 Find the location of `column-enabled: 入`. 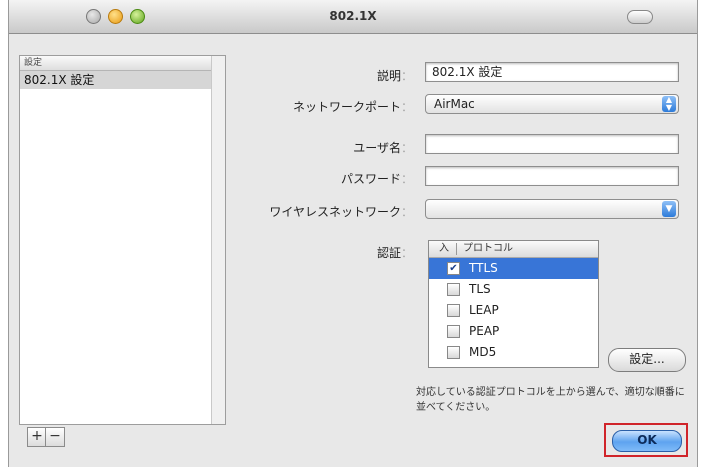

column-enabled: 入 is located at coordinates (444, 249).